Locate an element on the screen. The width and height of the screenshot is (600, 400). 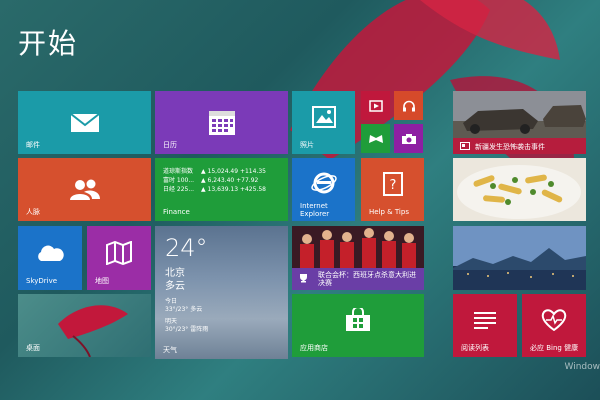
internet-explorer-icon is located at coordinates (323, 183).